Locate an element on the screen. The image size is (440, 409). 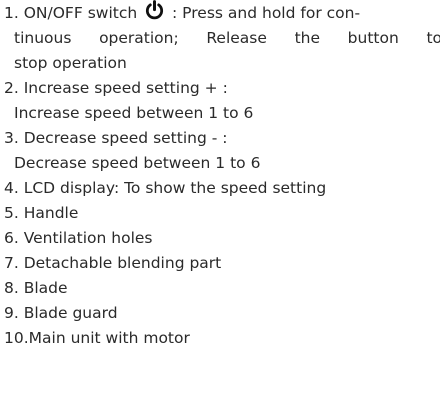
item-10-line-1: 10.Main unit with motor is located at coordinates (97, 338).